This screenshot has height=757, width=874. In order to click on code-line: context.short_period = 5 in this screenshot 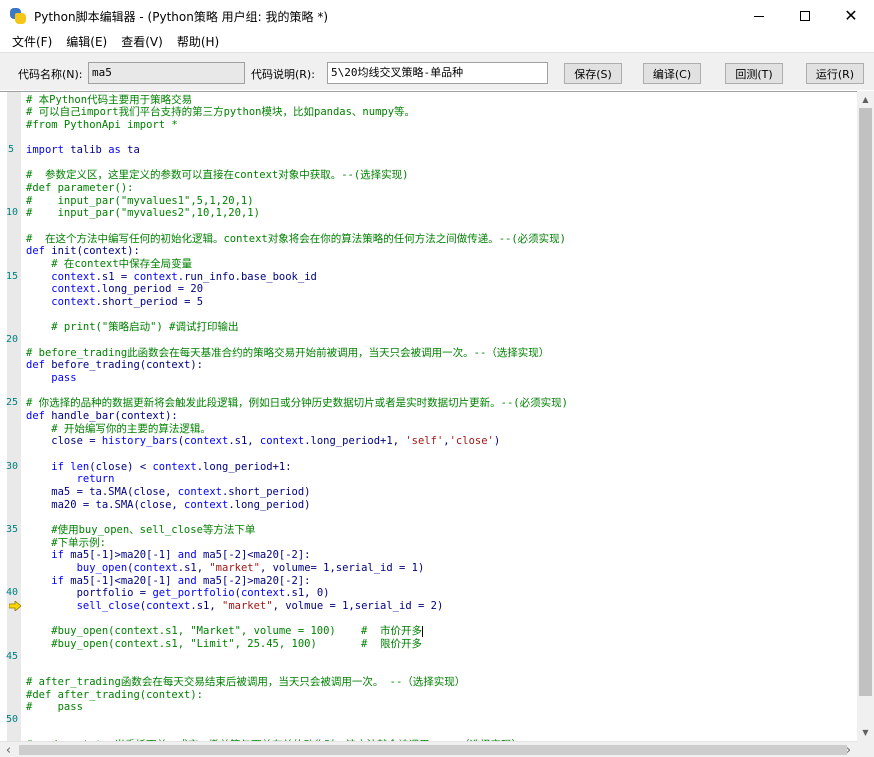, I will do `click(114, 302)`.